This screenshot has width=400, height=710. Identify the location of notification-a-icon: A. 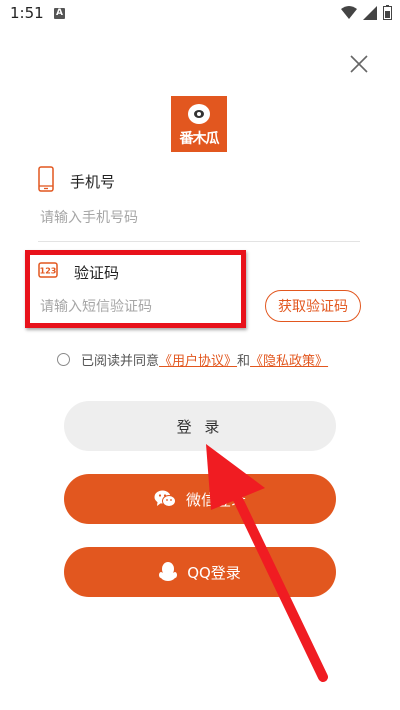
(59, 13).